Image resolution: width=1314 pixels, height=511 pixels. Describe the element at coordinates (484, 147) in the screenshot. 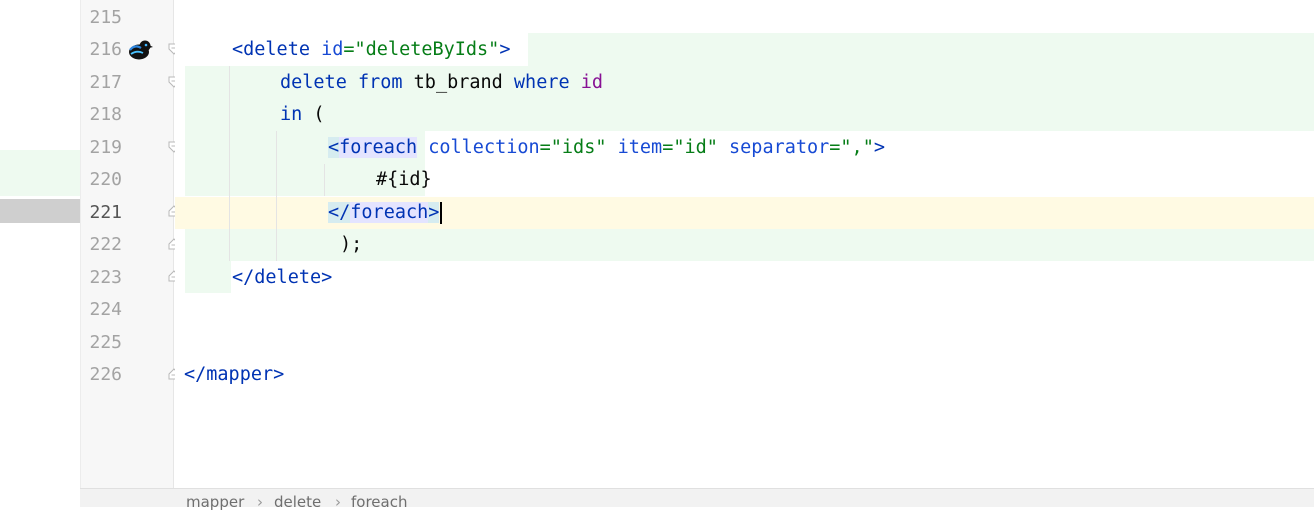

I see `token: collection` at that location.